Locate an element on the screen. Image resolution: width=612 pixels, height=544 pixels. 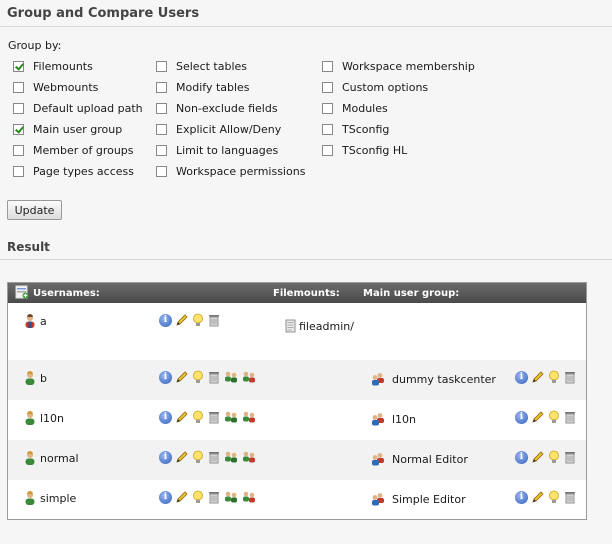
checkbox-page-types-access is located at coordinates (18, 171).